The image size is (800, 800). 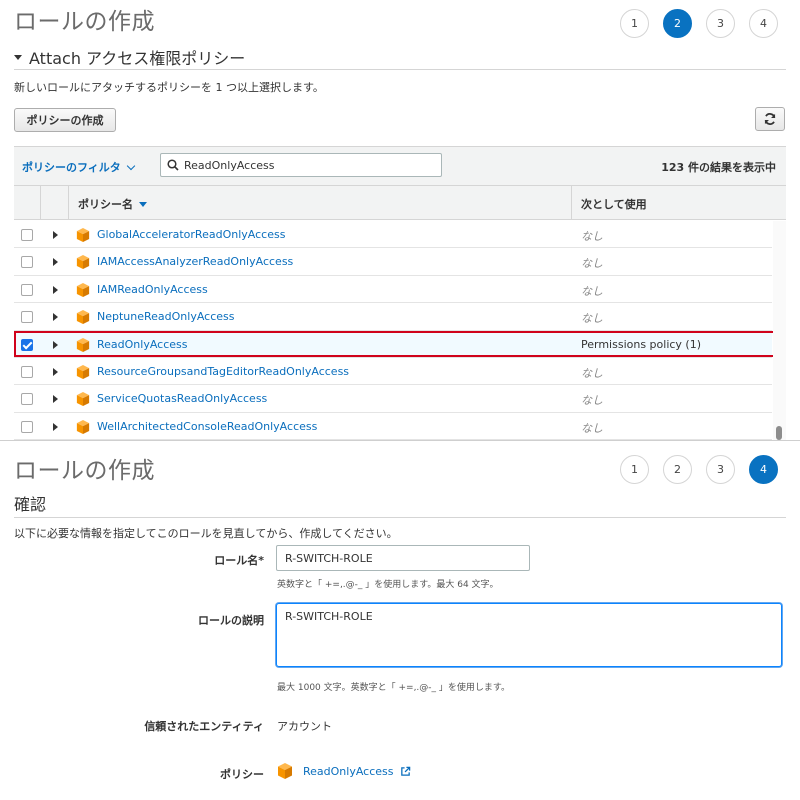 I want to click on role-description-textarea: R-SWITCH-ROLE, so click(x=529, y=635).